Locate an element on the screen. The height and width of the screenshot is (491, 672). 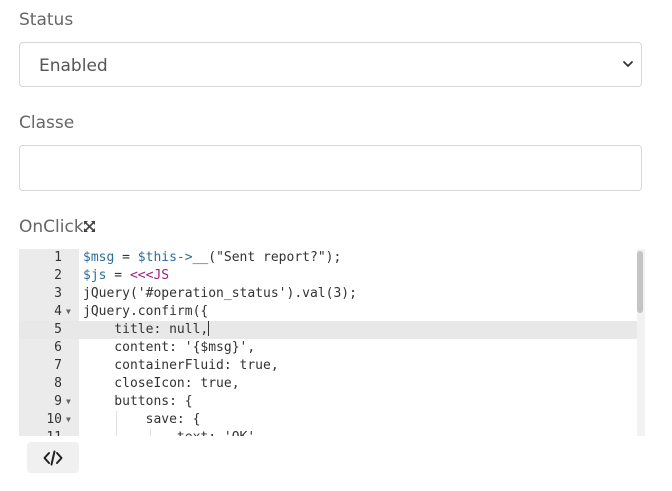
code-line: 5 title: null, is located at coordinates (328, 330).